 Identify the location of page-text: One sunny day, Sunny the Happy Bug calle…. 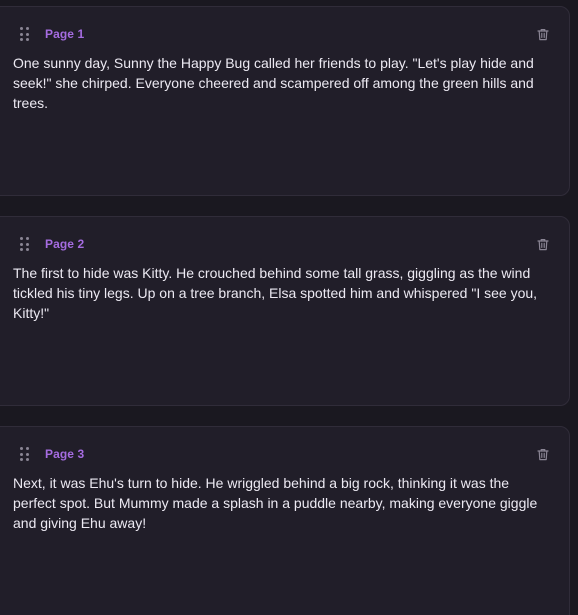
(280, 83).